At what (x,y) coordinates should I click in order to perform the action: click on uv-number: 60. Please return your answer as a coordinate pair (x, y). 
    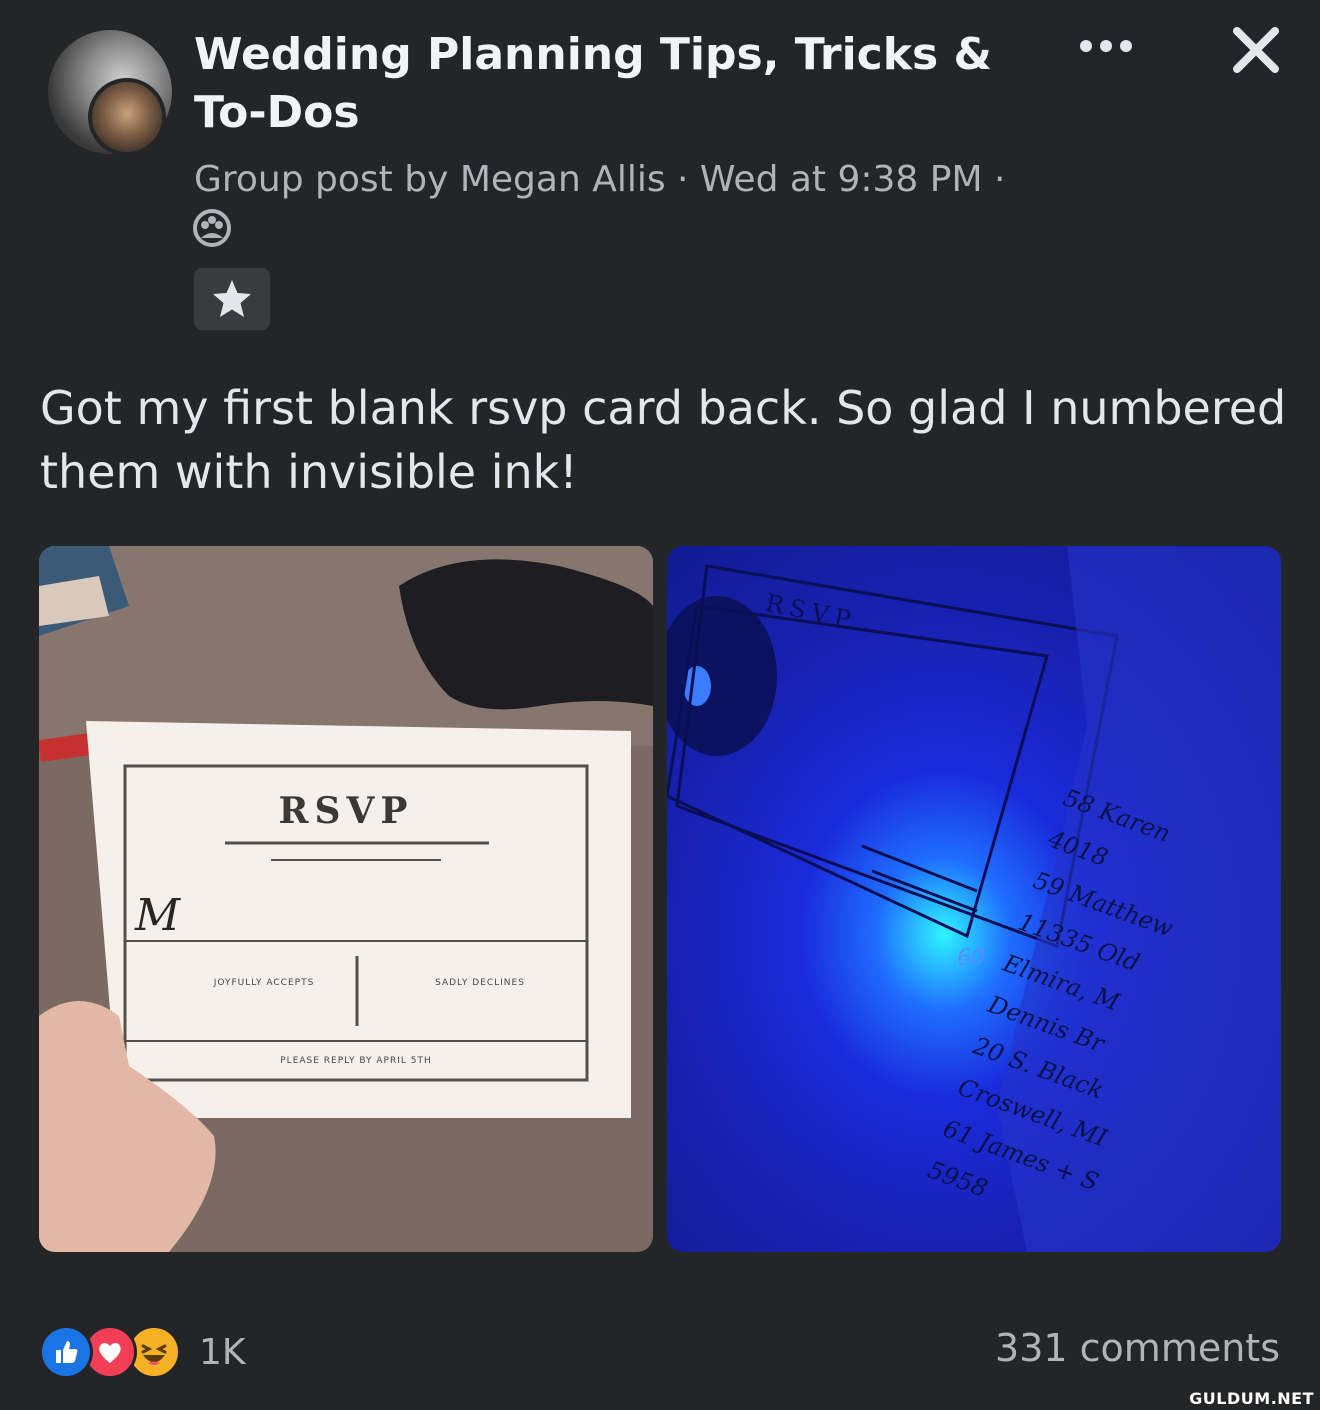
    Looking at the image, I should click on (971, 958).